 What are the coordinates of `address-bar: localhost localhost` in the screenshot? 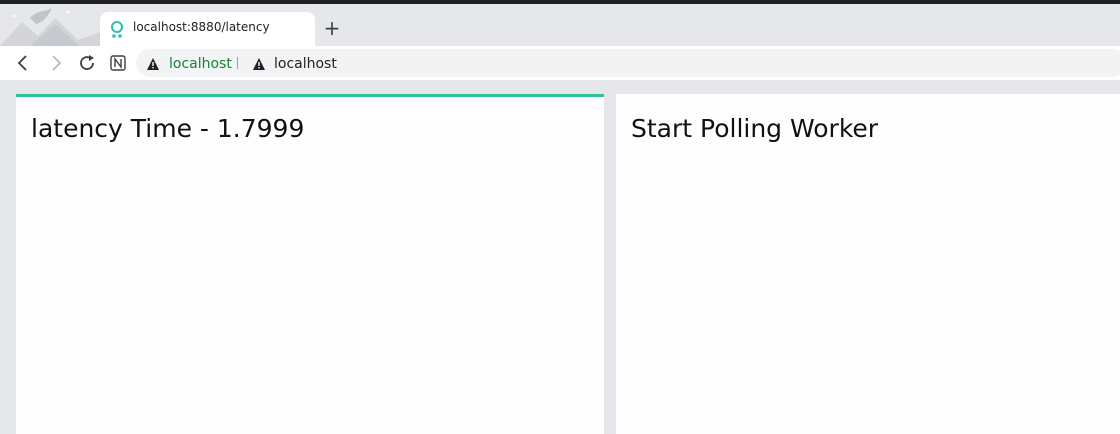 It's located at (628, 63).